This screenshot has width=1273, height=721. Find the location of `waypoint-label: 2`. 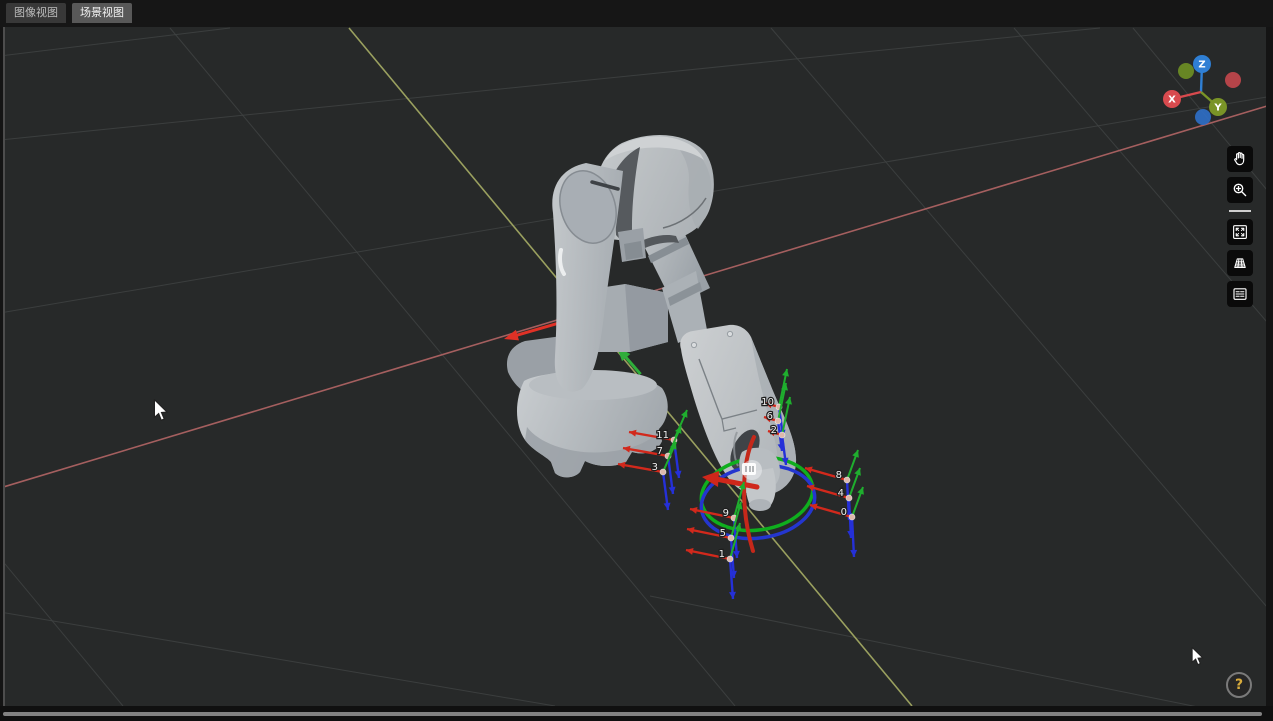

waypoint-label: 2 is located at coordinates (774, 430).